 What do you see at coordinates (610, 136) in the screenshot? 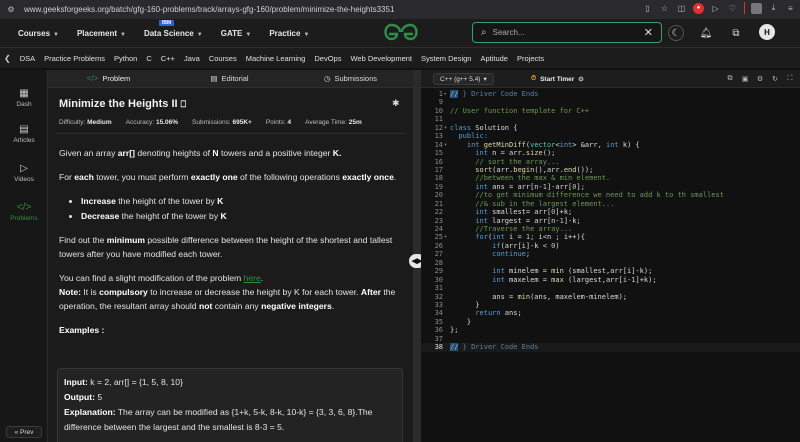
I see `code-line: 13 public:` at bounding box center [610, 136].